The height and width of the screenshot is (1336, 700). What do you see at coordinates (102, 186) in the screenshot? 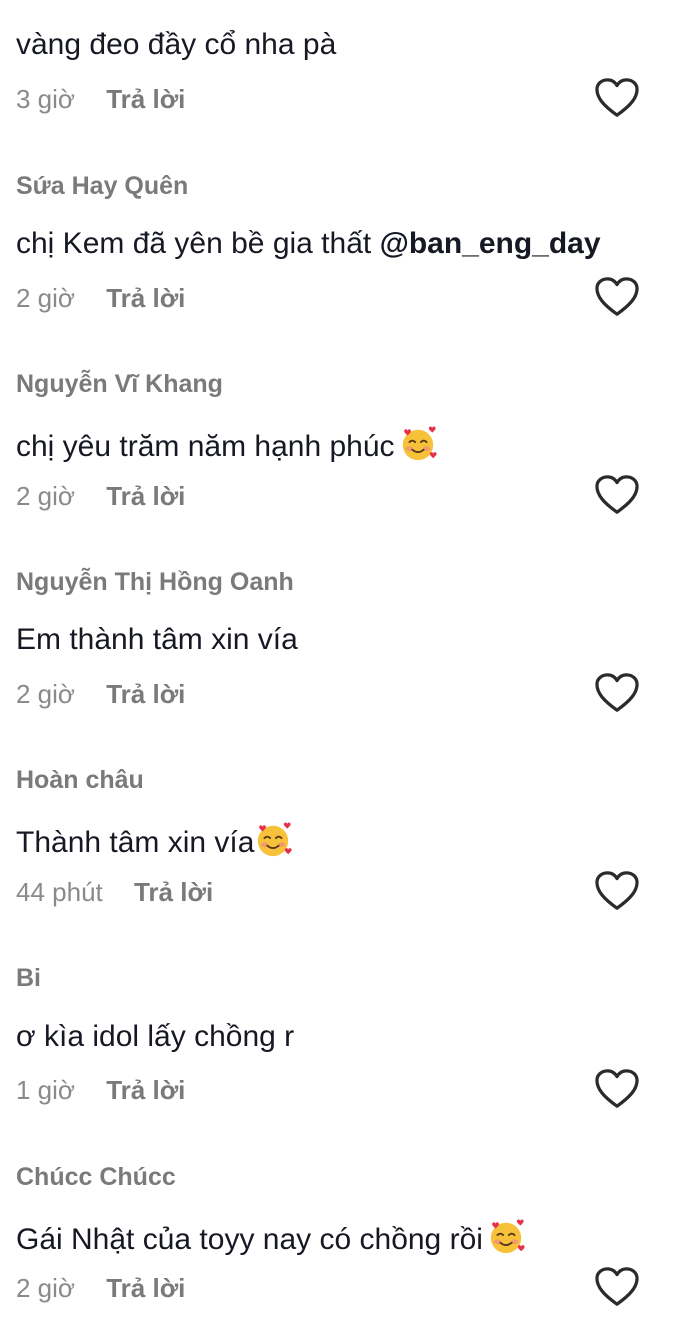
I see `comment-username: Sứa Hay Quên` at bounding box center [102, 186].